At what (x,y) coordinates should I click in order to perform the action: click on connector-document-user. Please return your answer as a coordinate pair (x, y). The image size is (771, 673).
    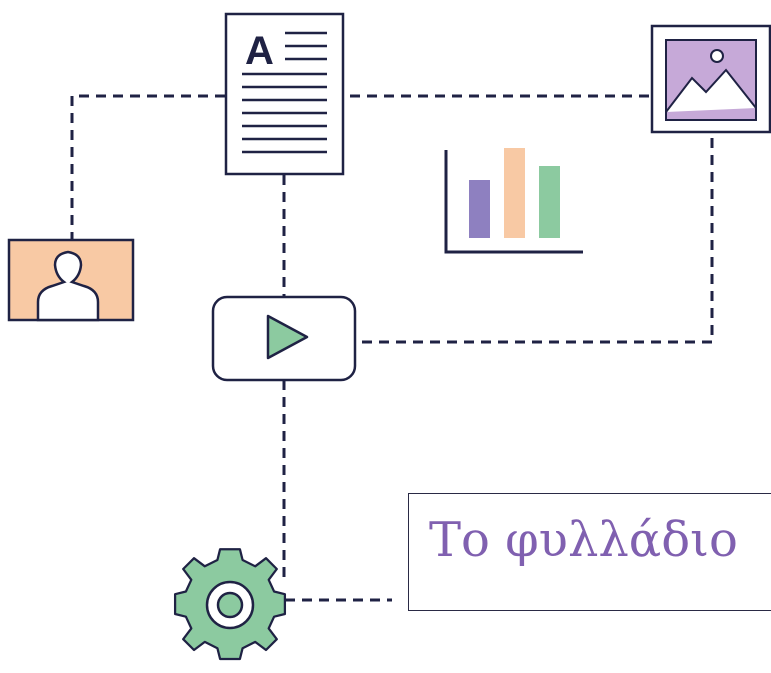
    Looking at the image, I should click on (147, 167).